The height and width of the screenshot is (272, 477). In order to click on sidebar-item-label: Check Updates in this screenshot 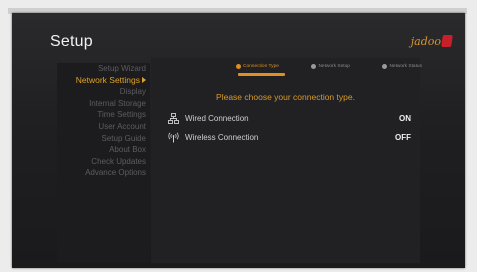, I will do `click(118, 161)`.